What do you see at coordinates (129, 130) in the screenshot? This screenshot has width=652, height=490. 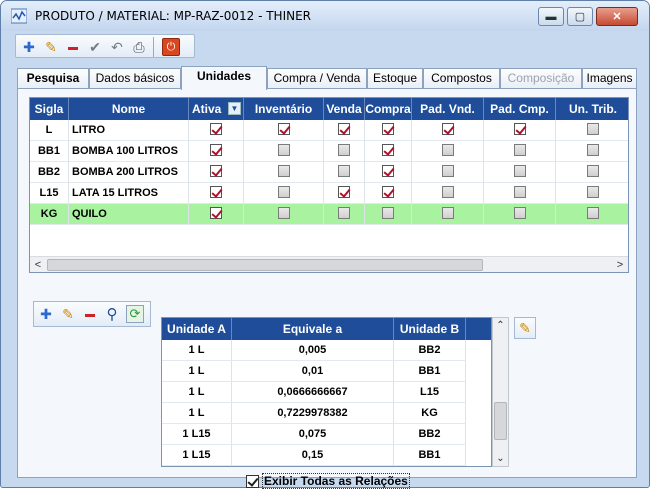 I see `cell-nome: LITRO` at bounding box center [129, 130].